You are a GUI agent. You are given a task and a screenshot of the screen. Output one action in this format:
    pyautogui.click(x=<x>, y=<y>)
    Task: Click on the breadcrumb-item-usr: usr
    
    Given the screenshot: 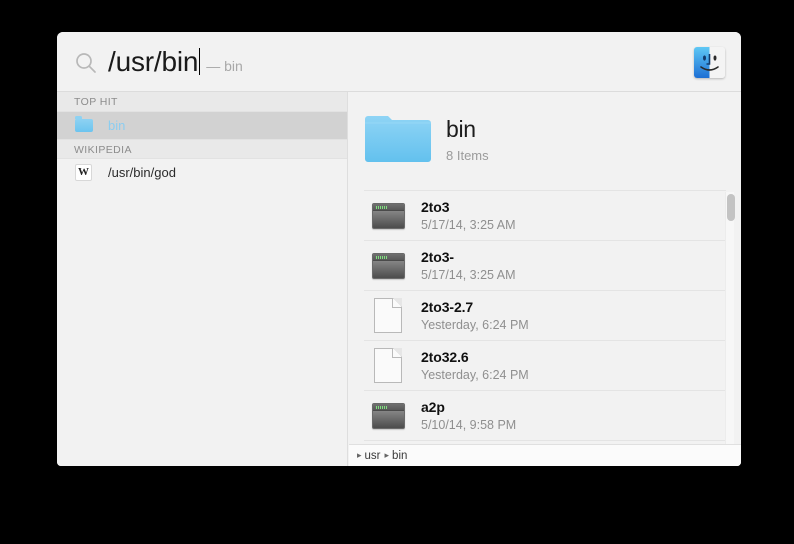 What is the action you would take?
    pyautogui.click(x=373, y=456)
    